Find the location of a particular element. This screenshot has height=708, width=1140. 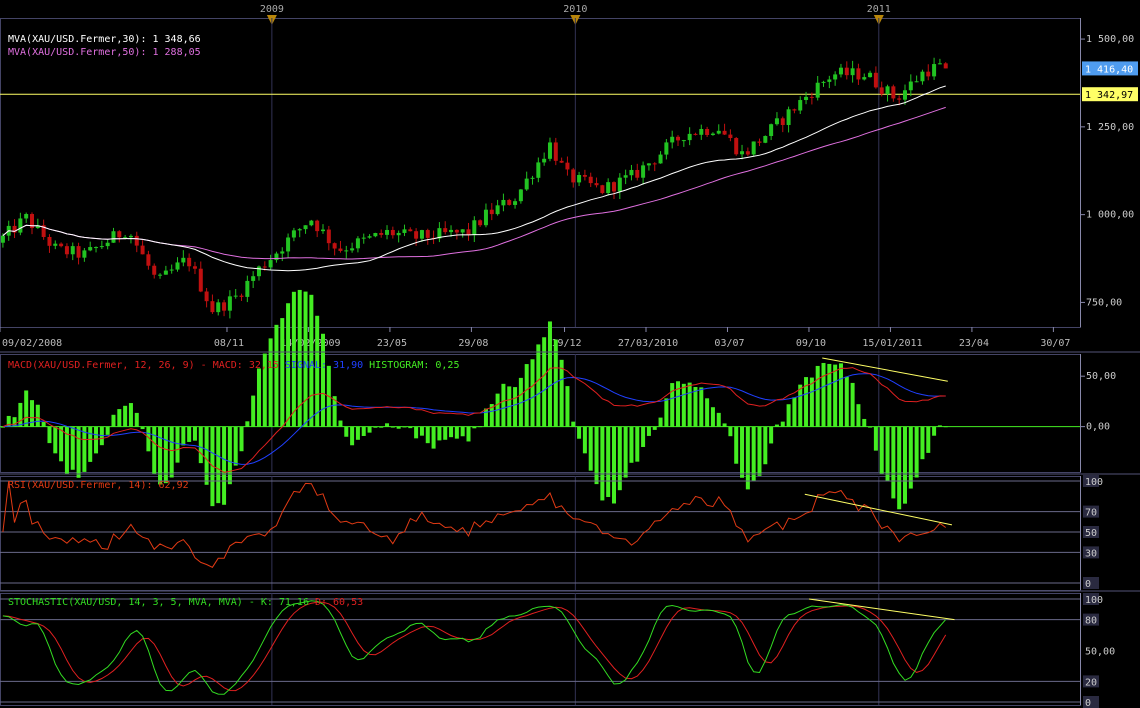

stoch-tick-label: 0 is located at coordinates (1088, 703).